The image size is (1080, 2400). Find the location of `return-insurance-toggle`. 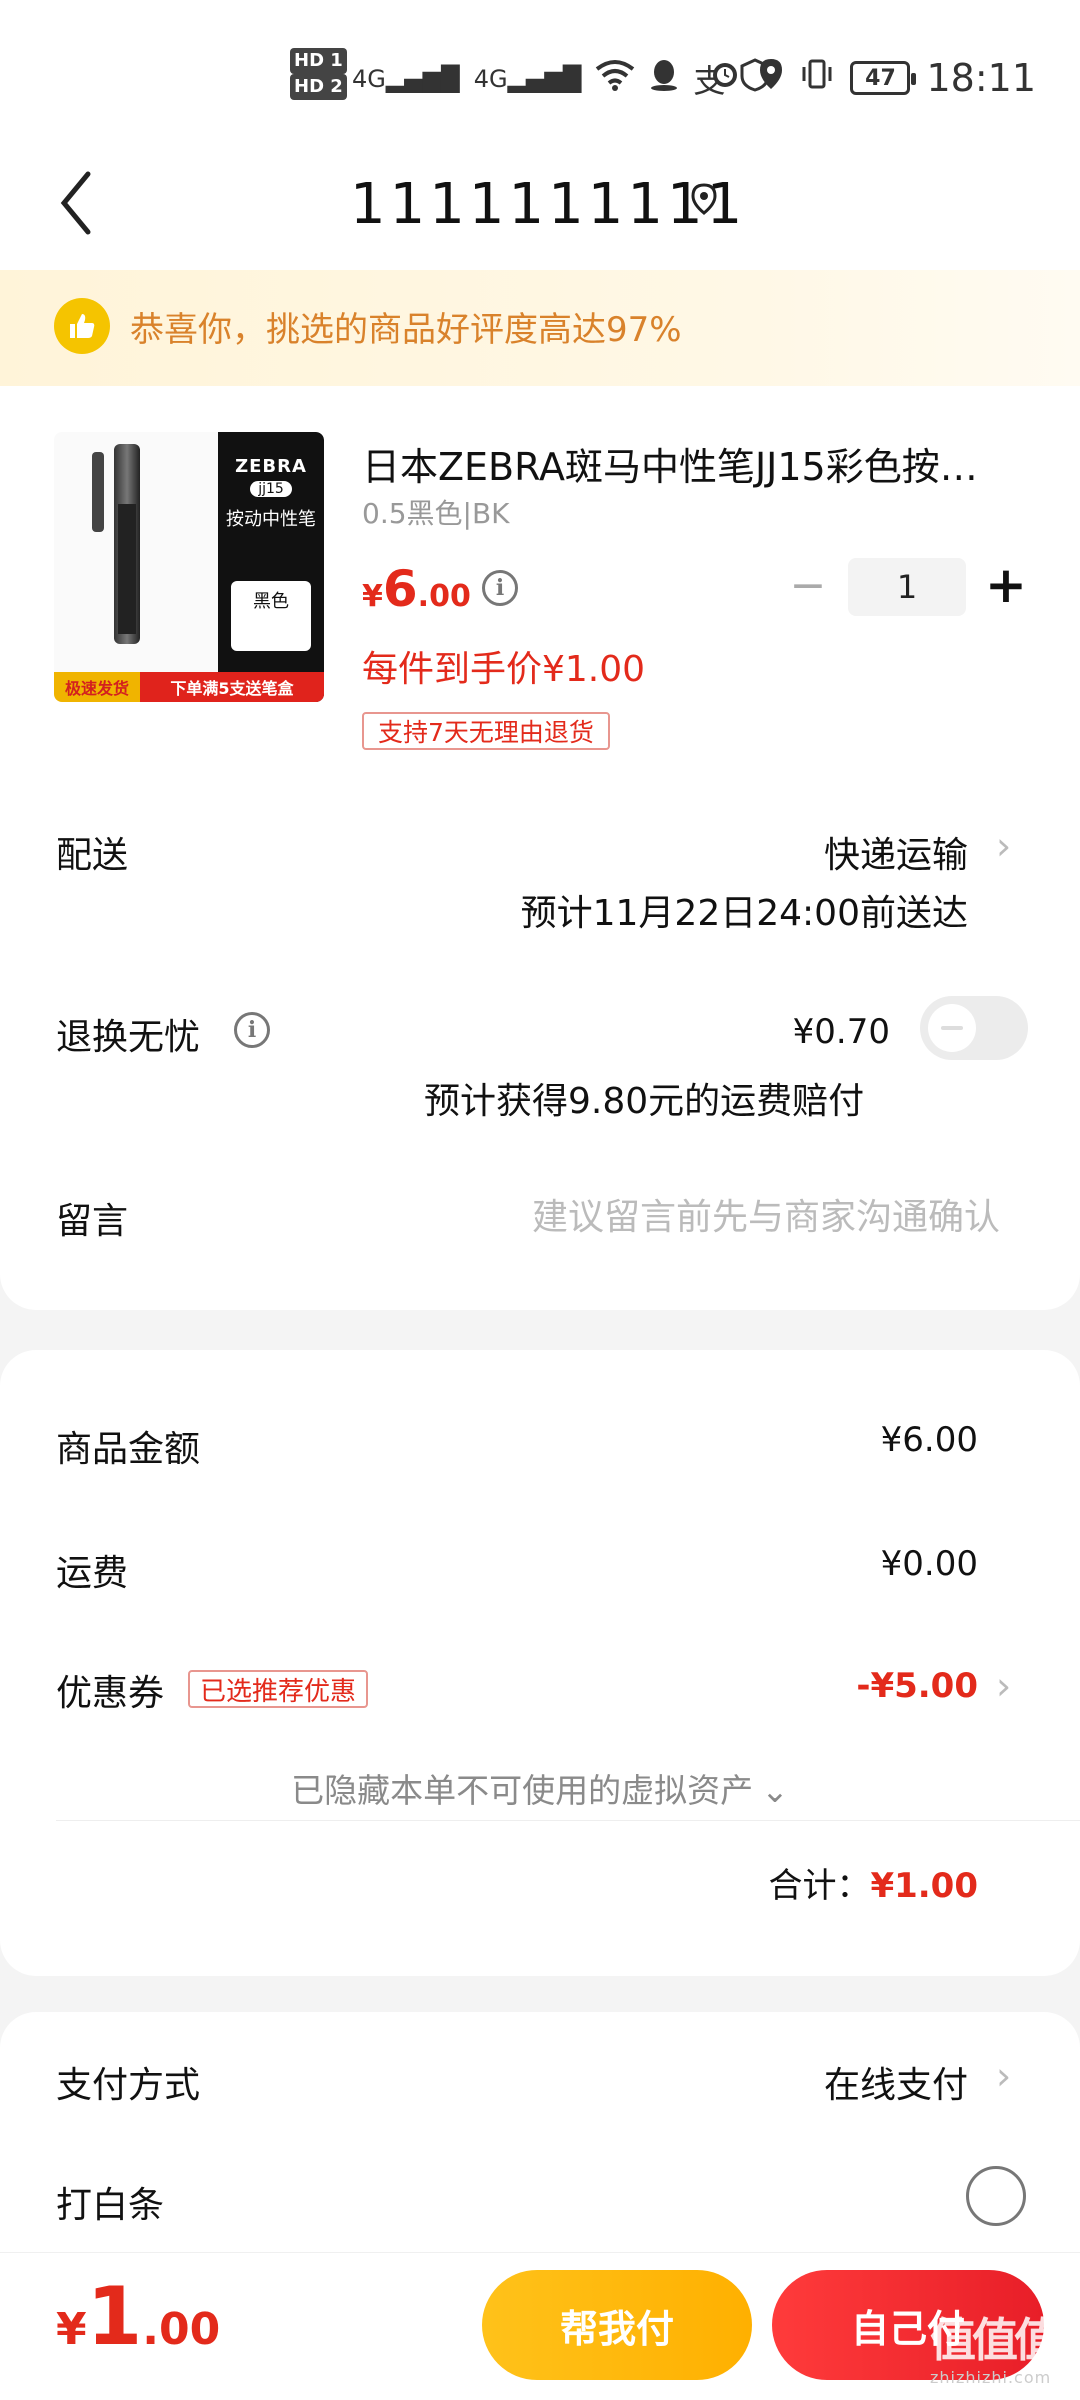

return-insurance-toggle is located at coordinates (974, 1028).